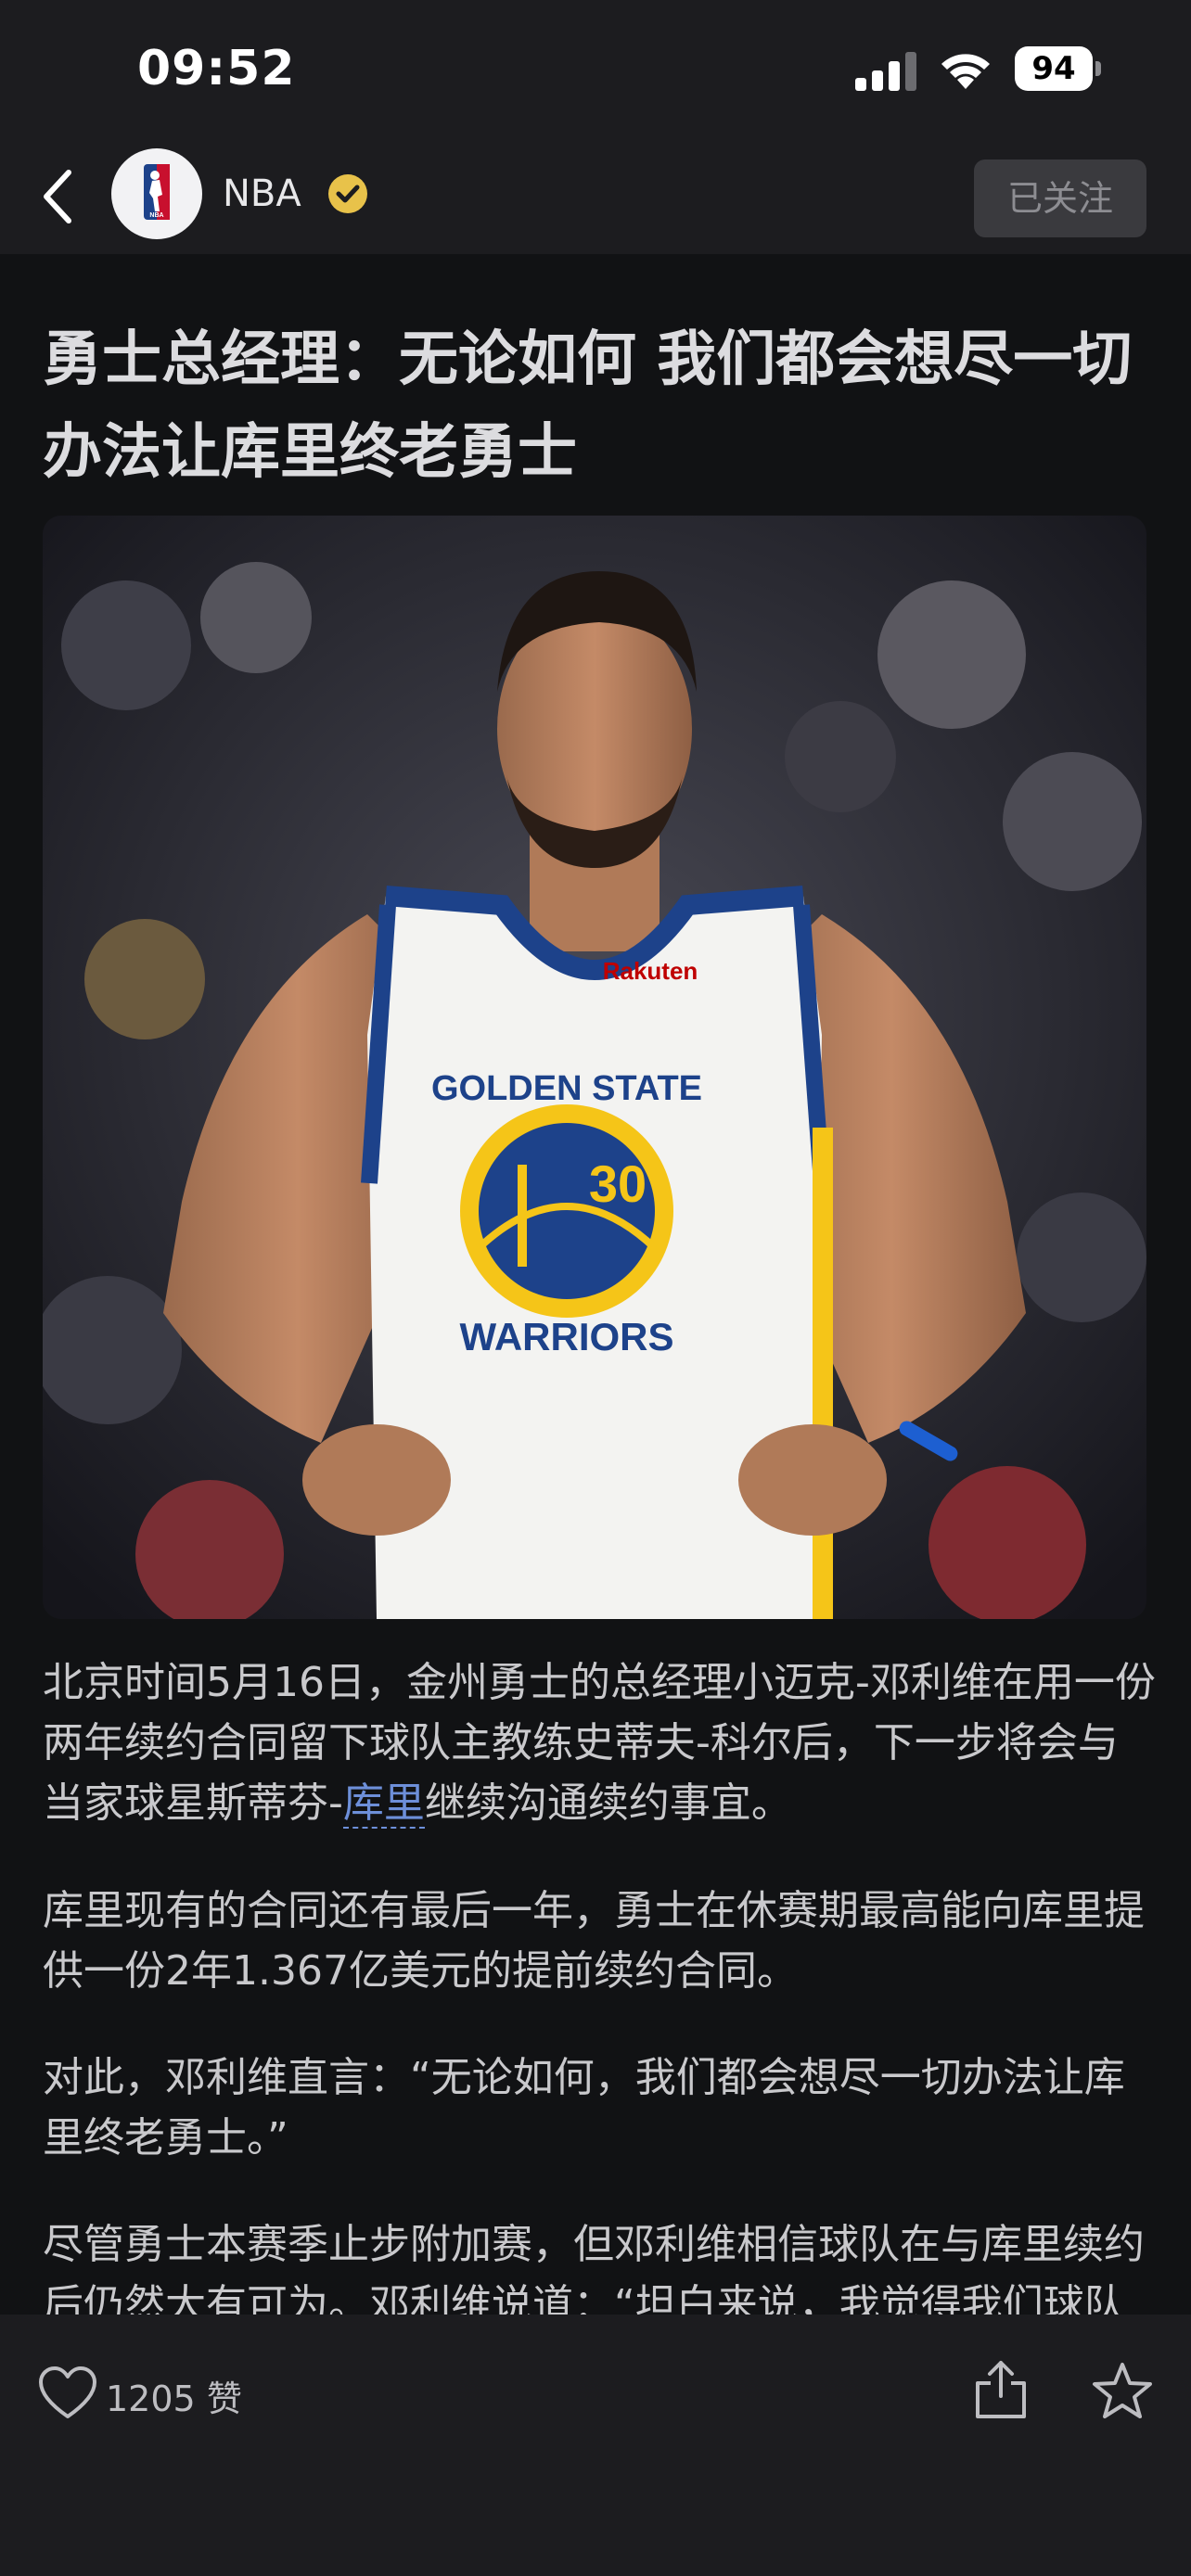  I want to click on wifi-icon, so click(966, 71).